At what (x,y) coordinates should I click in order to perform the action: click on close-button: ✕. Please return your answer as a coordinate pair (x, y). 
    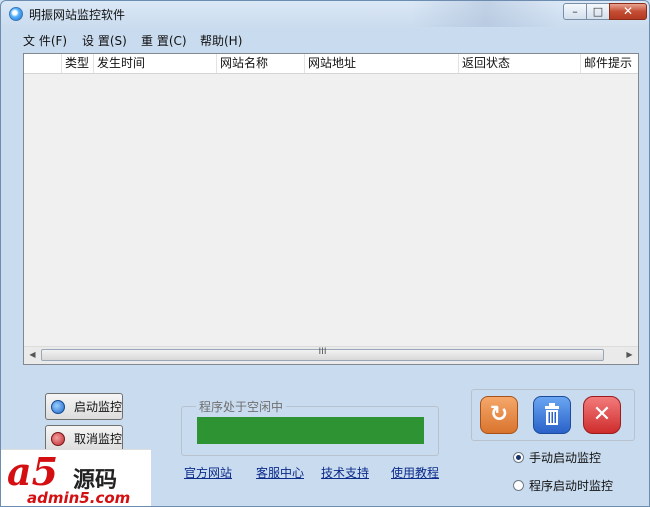
    Looking at the image, I should click on (628, 11).